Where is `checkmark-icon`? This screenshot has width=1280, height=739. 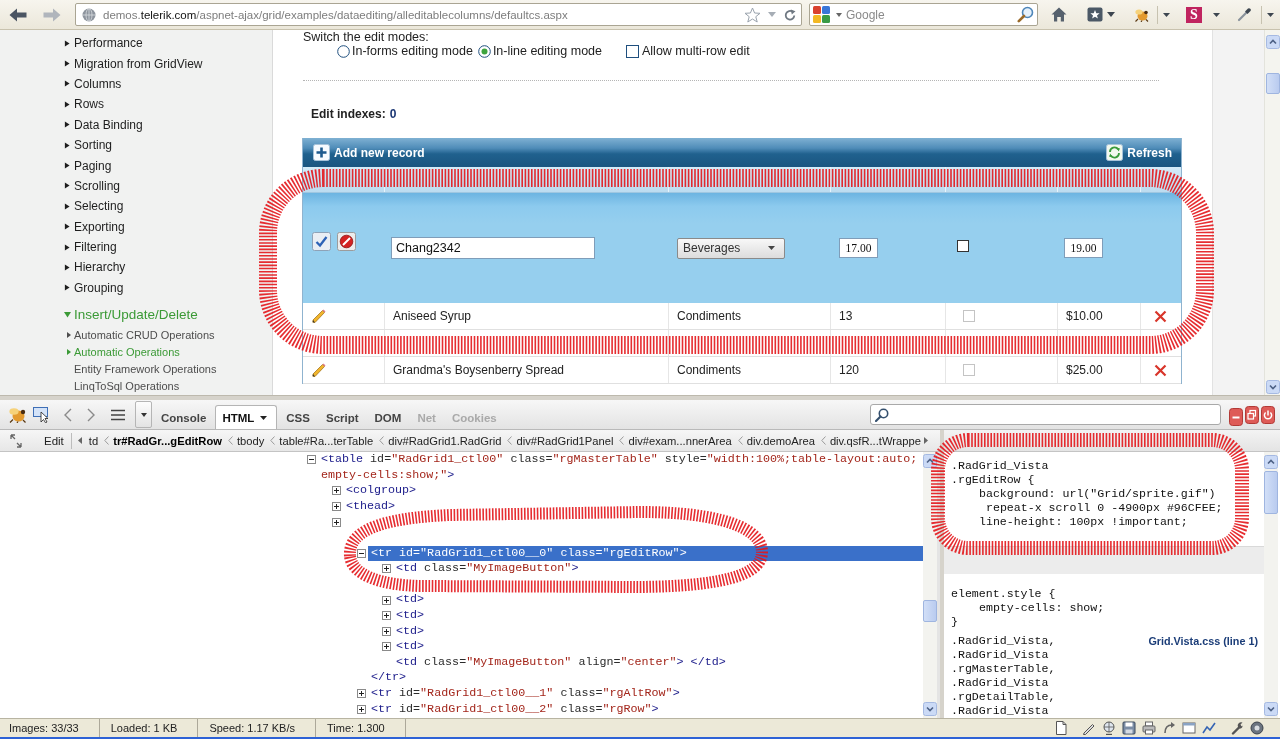 checkmark-icon is located at coordinates (321, 241).